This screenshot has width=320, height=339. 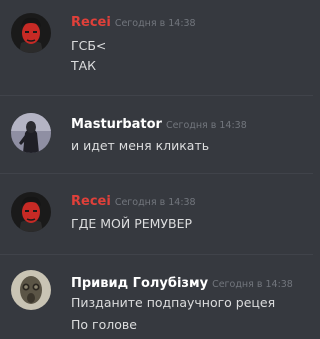 I want to click on message-text: ГСБ<, so click(x=89, y=45).